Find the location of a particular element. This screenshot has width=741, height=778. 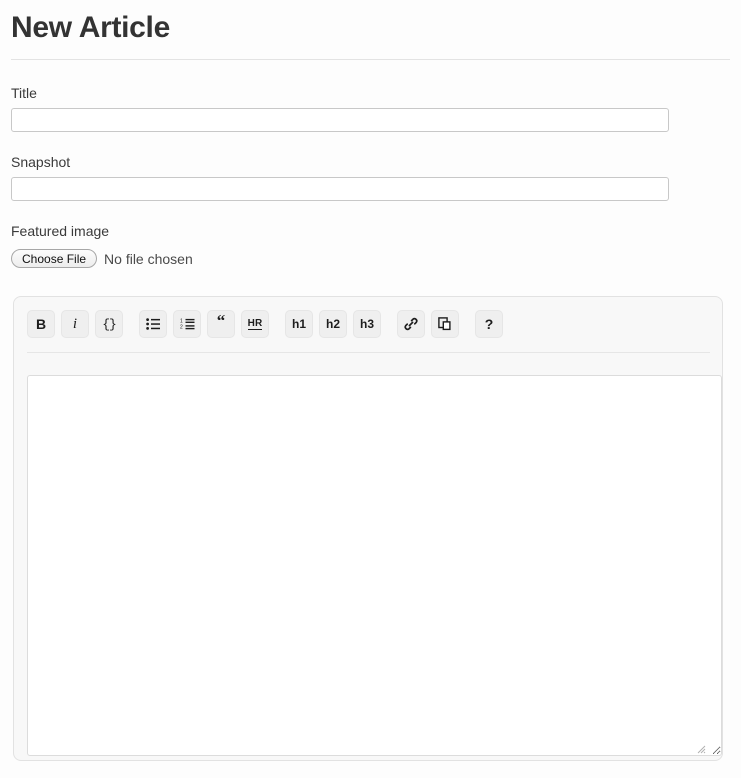

heading-3-button: h3 is located at coordinates (367, 324).